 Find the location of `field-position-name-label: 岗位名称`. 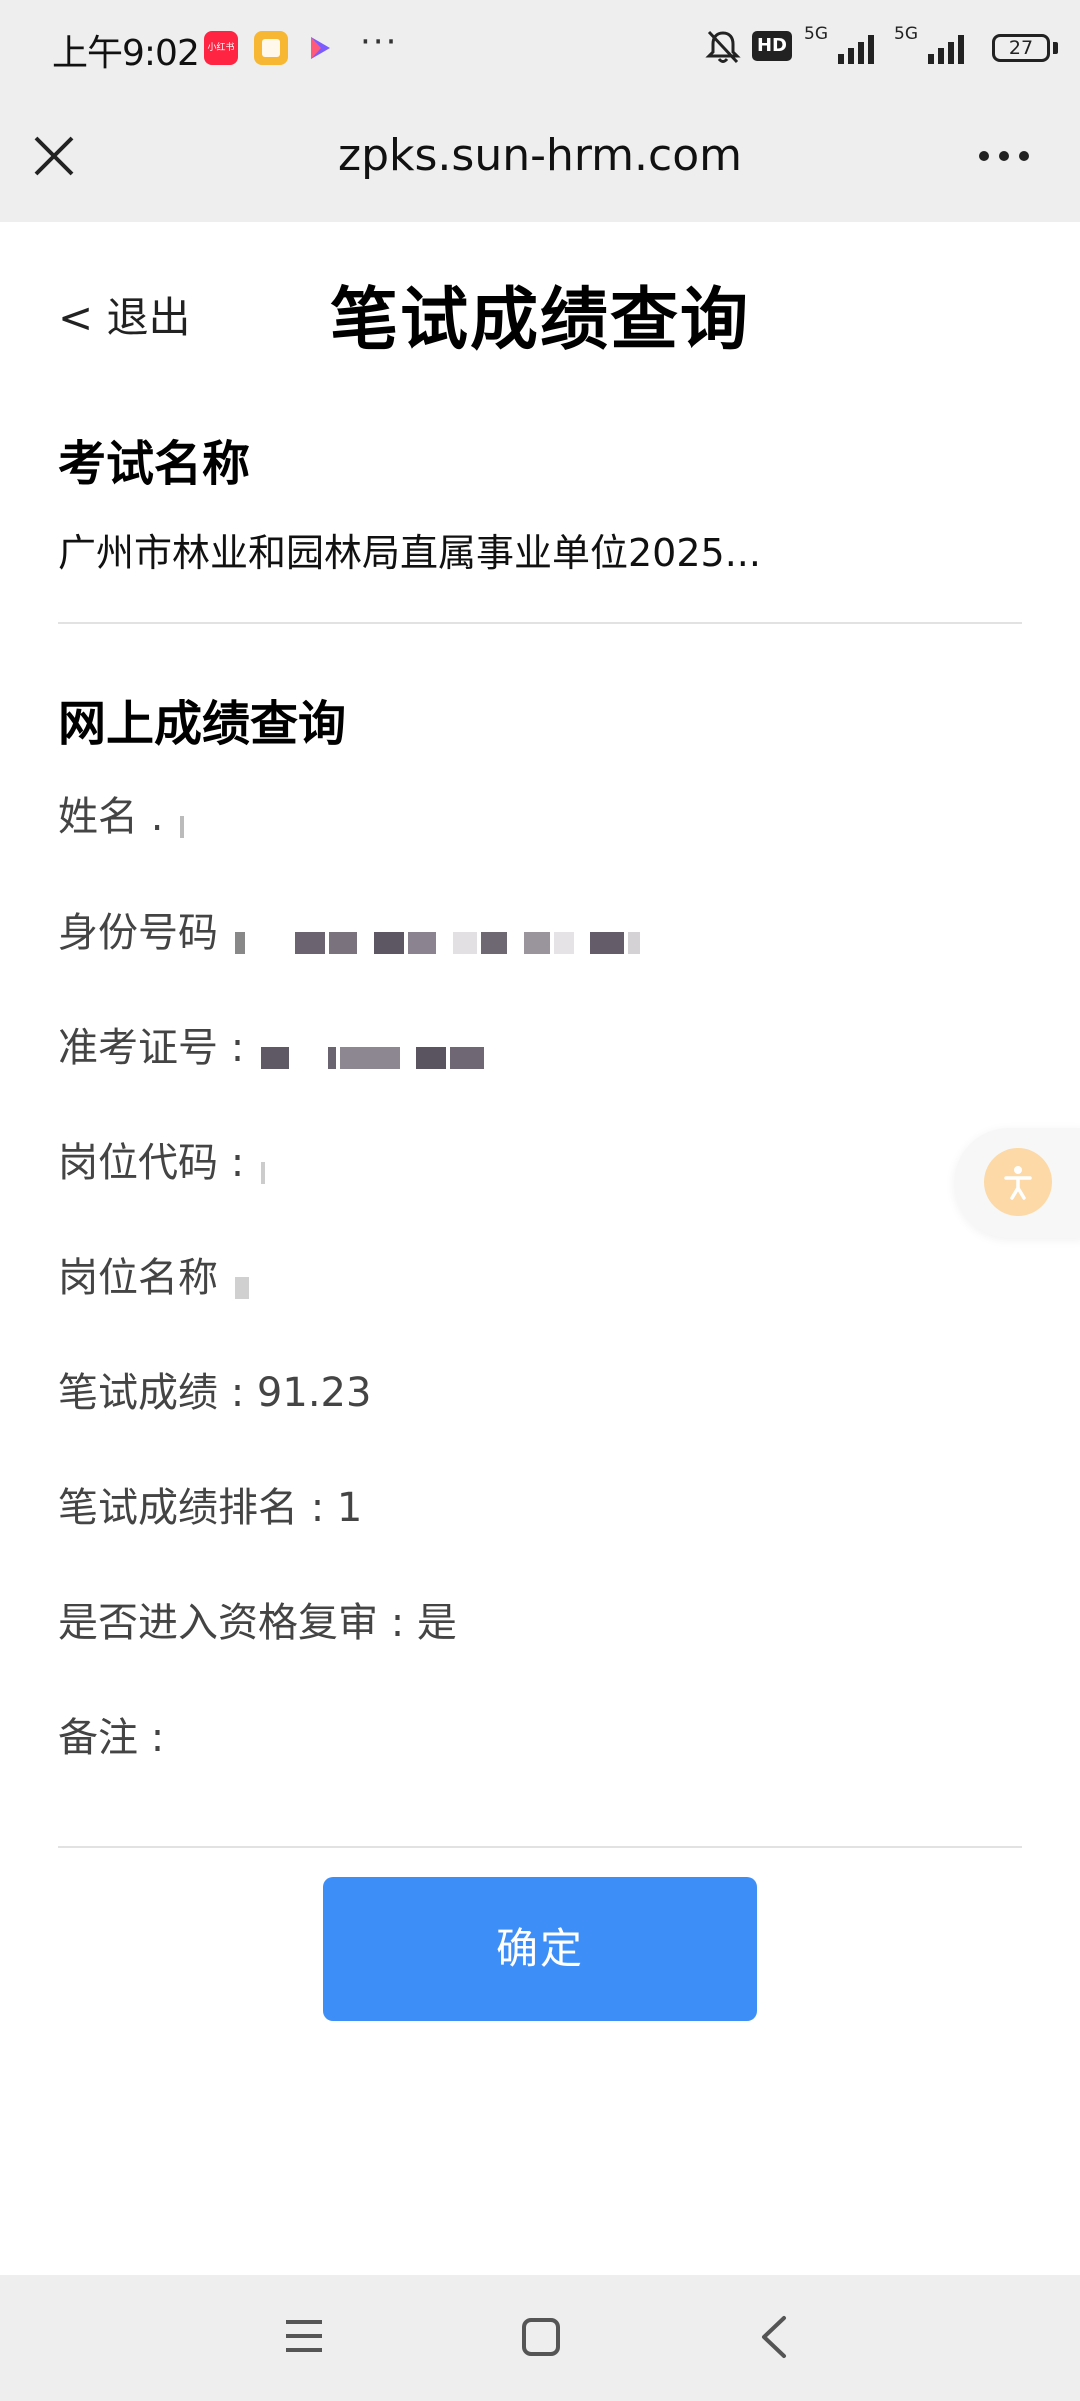

field-position-name-label: 岗位名称 is located at coordinates (138, 1278).